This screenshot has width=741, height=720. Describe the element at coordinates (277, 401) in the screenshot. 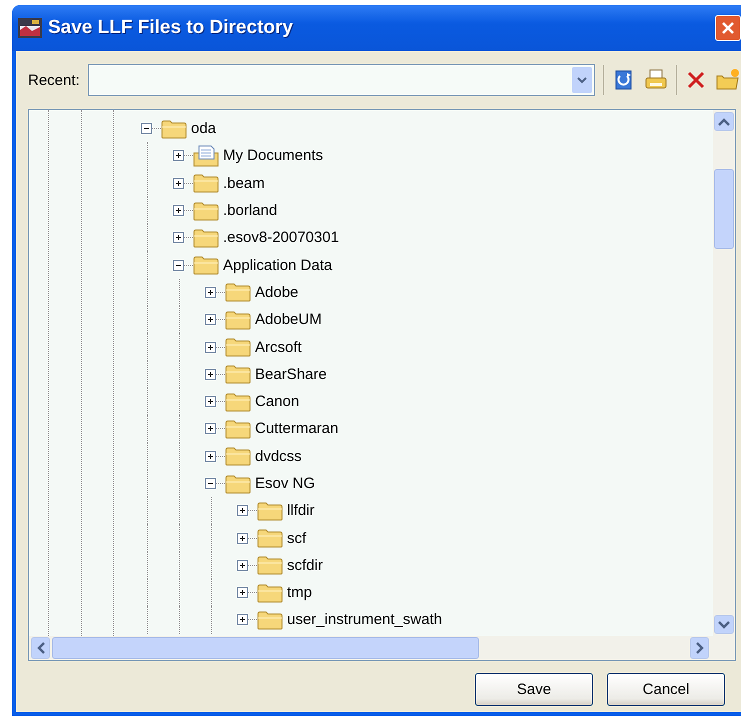

I see `folder-name: Canon` at that location.